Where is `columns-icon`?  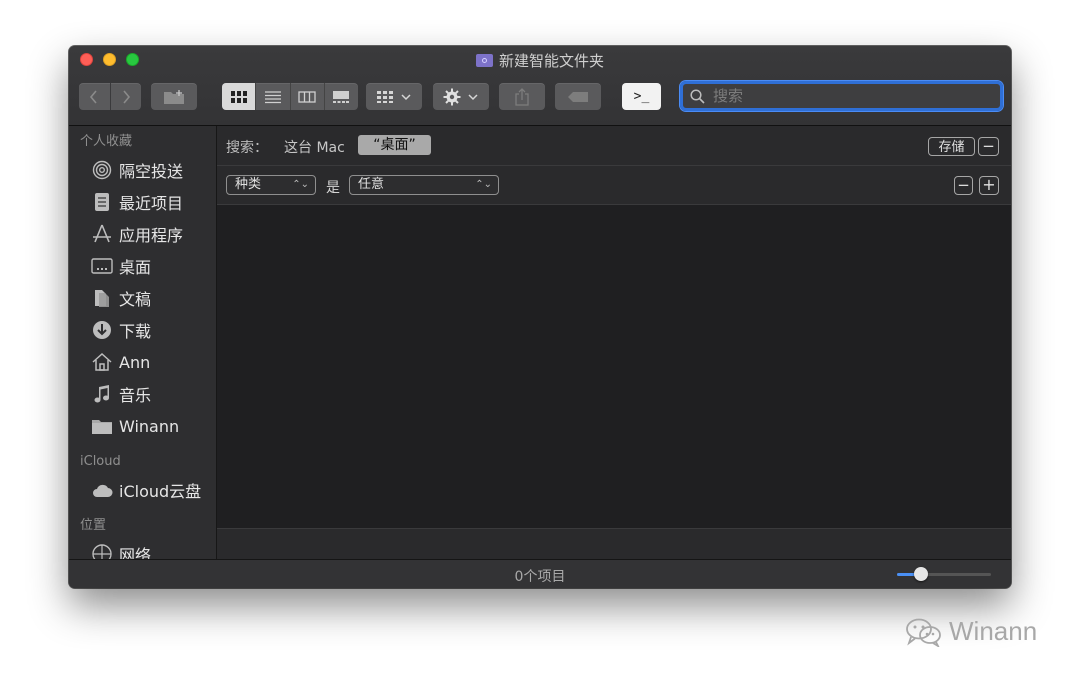
columns-icon is located at coordinates (307, 96).